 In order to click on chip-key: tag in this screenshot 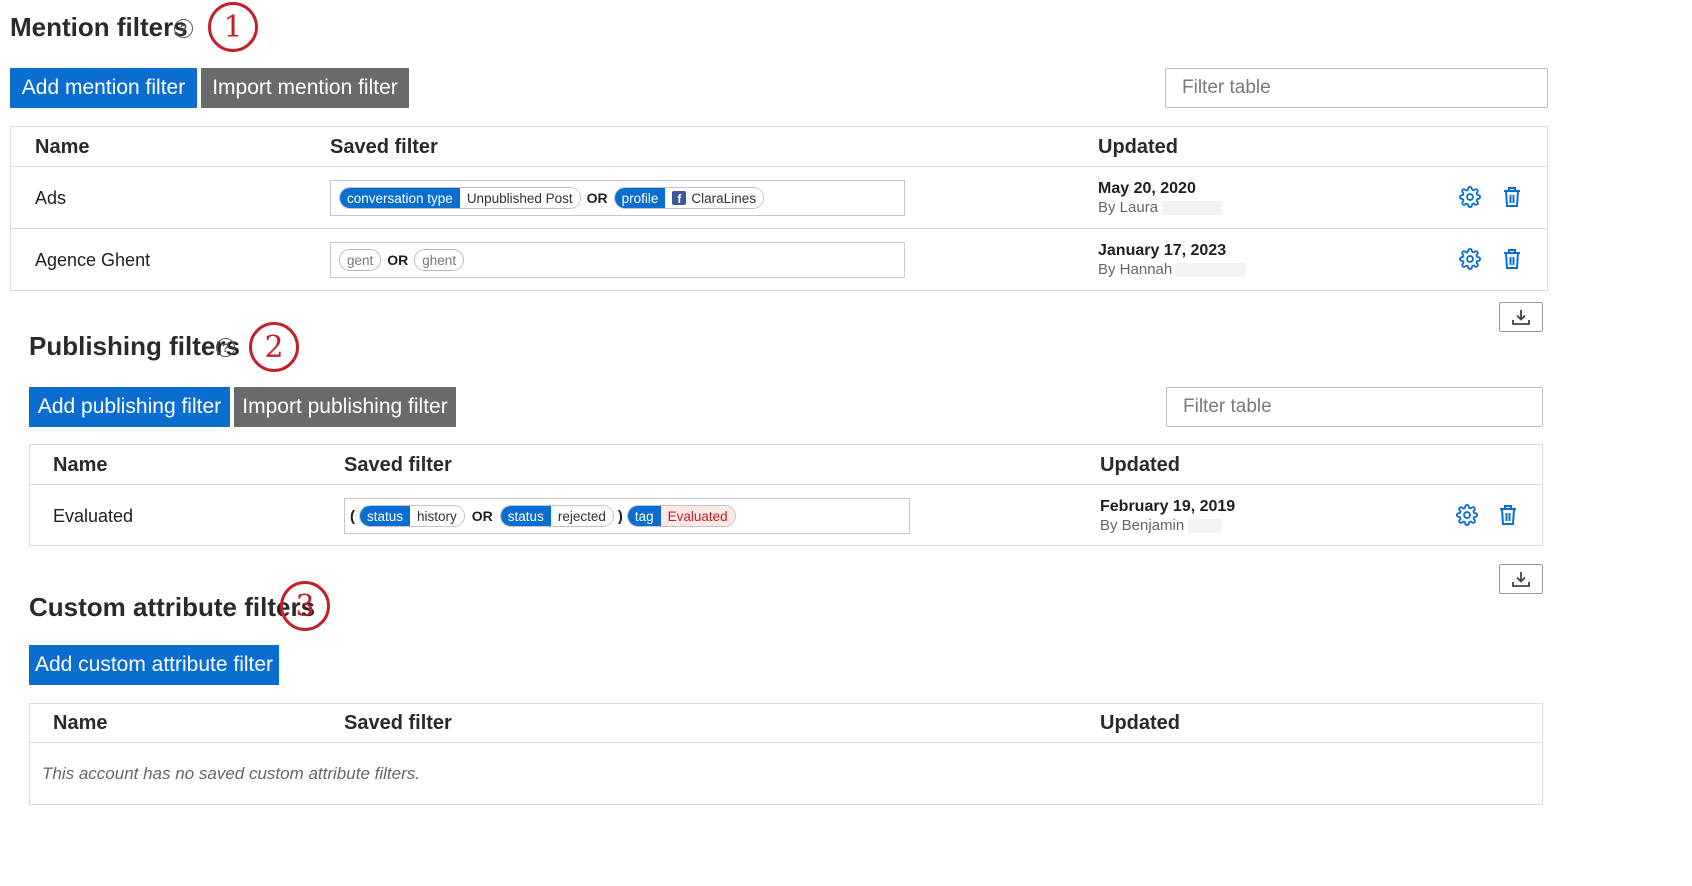, I will do `click(644, 516)`.